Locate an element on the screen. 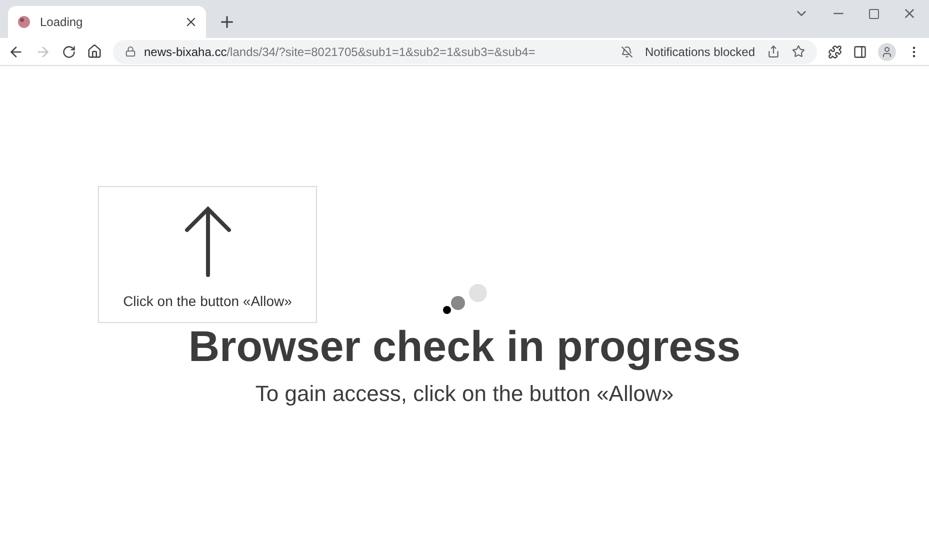 This screenshot has height=557, width=929. bell-off-icon is located at coordinates (626, 52).